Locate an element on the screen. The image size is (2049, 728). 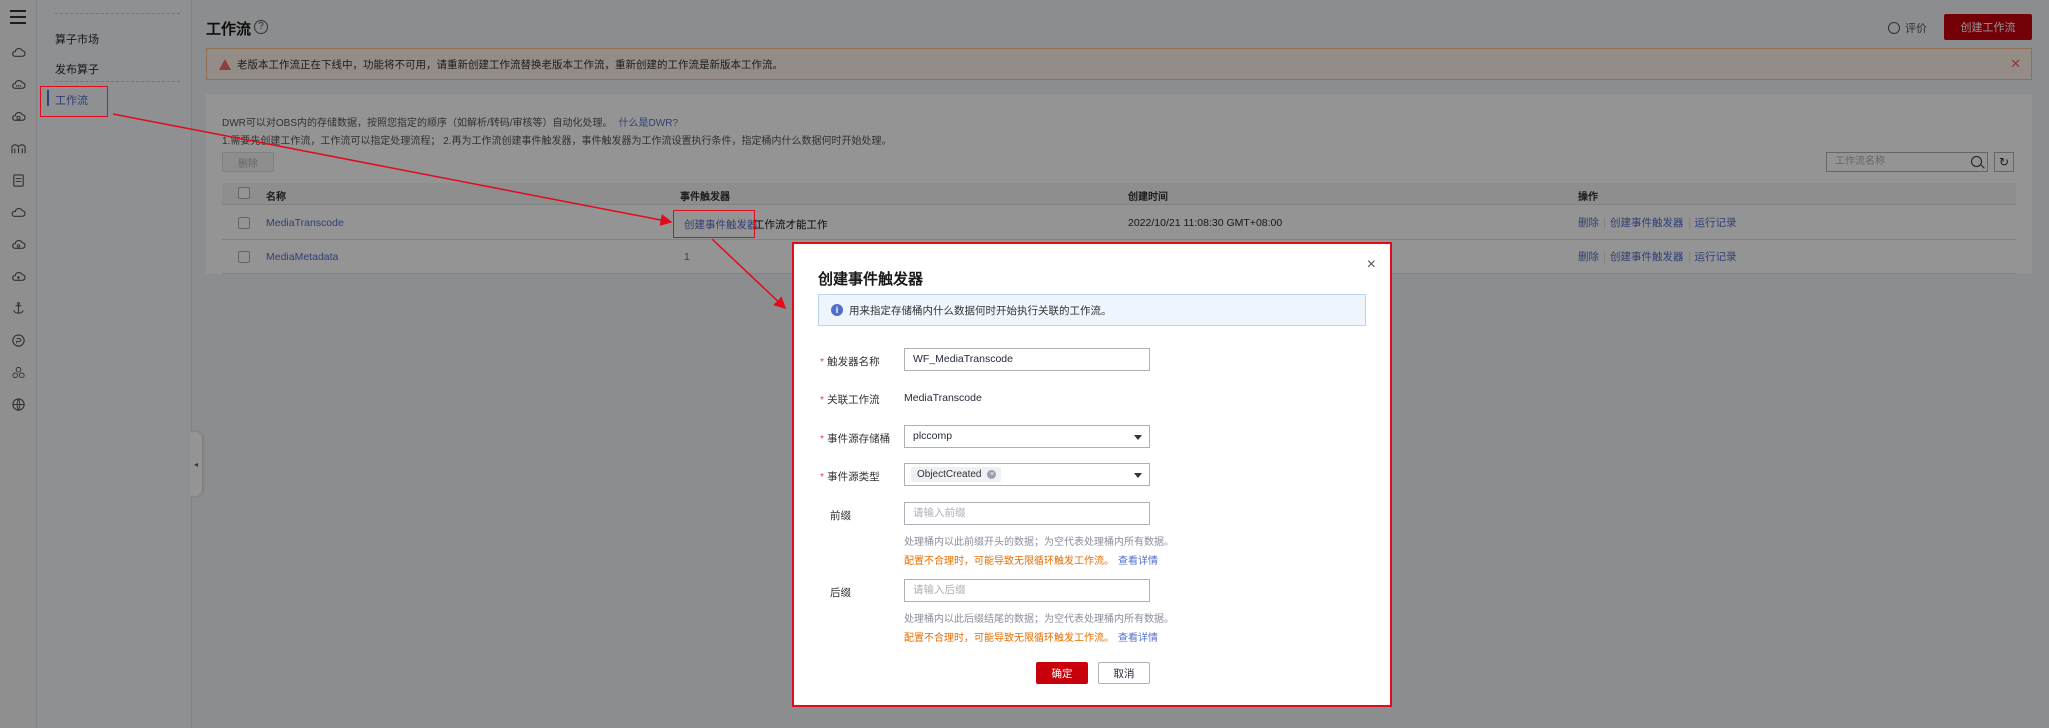
event-type-tag: ObjectCreated × is located at coordinates (956, 474).